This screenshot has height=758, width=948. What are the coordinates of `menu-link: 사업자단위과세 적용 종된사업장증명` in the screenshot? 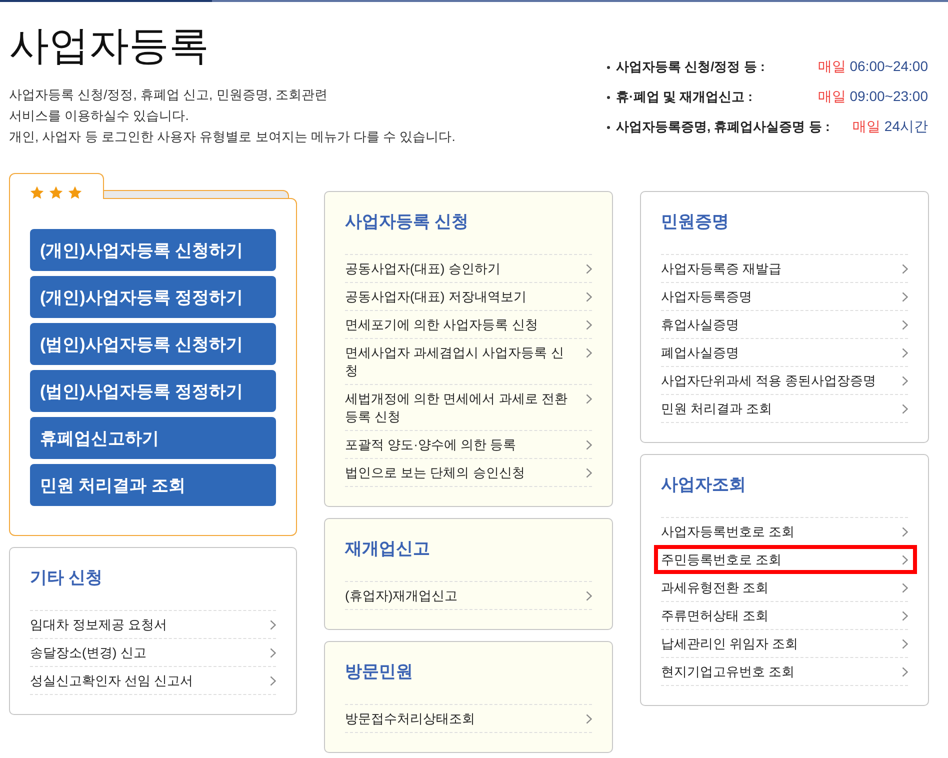 It's located at (784, 381).